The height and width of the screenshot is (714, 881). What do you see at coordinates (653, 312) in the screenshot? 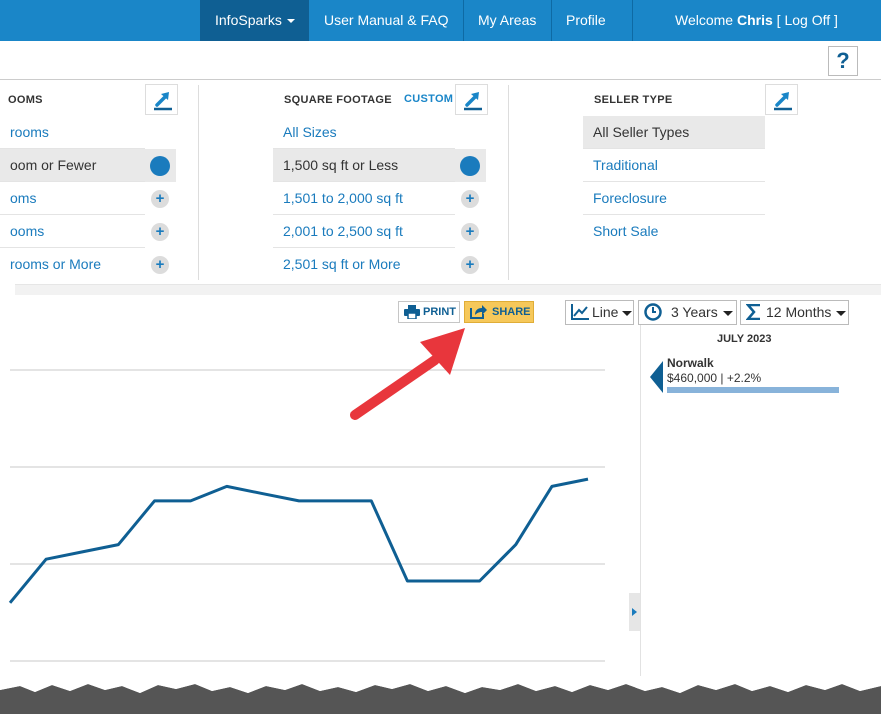
I see `clock-icon` at bounding box center [653, 312].